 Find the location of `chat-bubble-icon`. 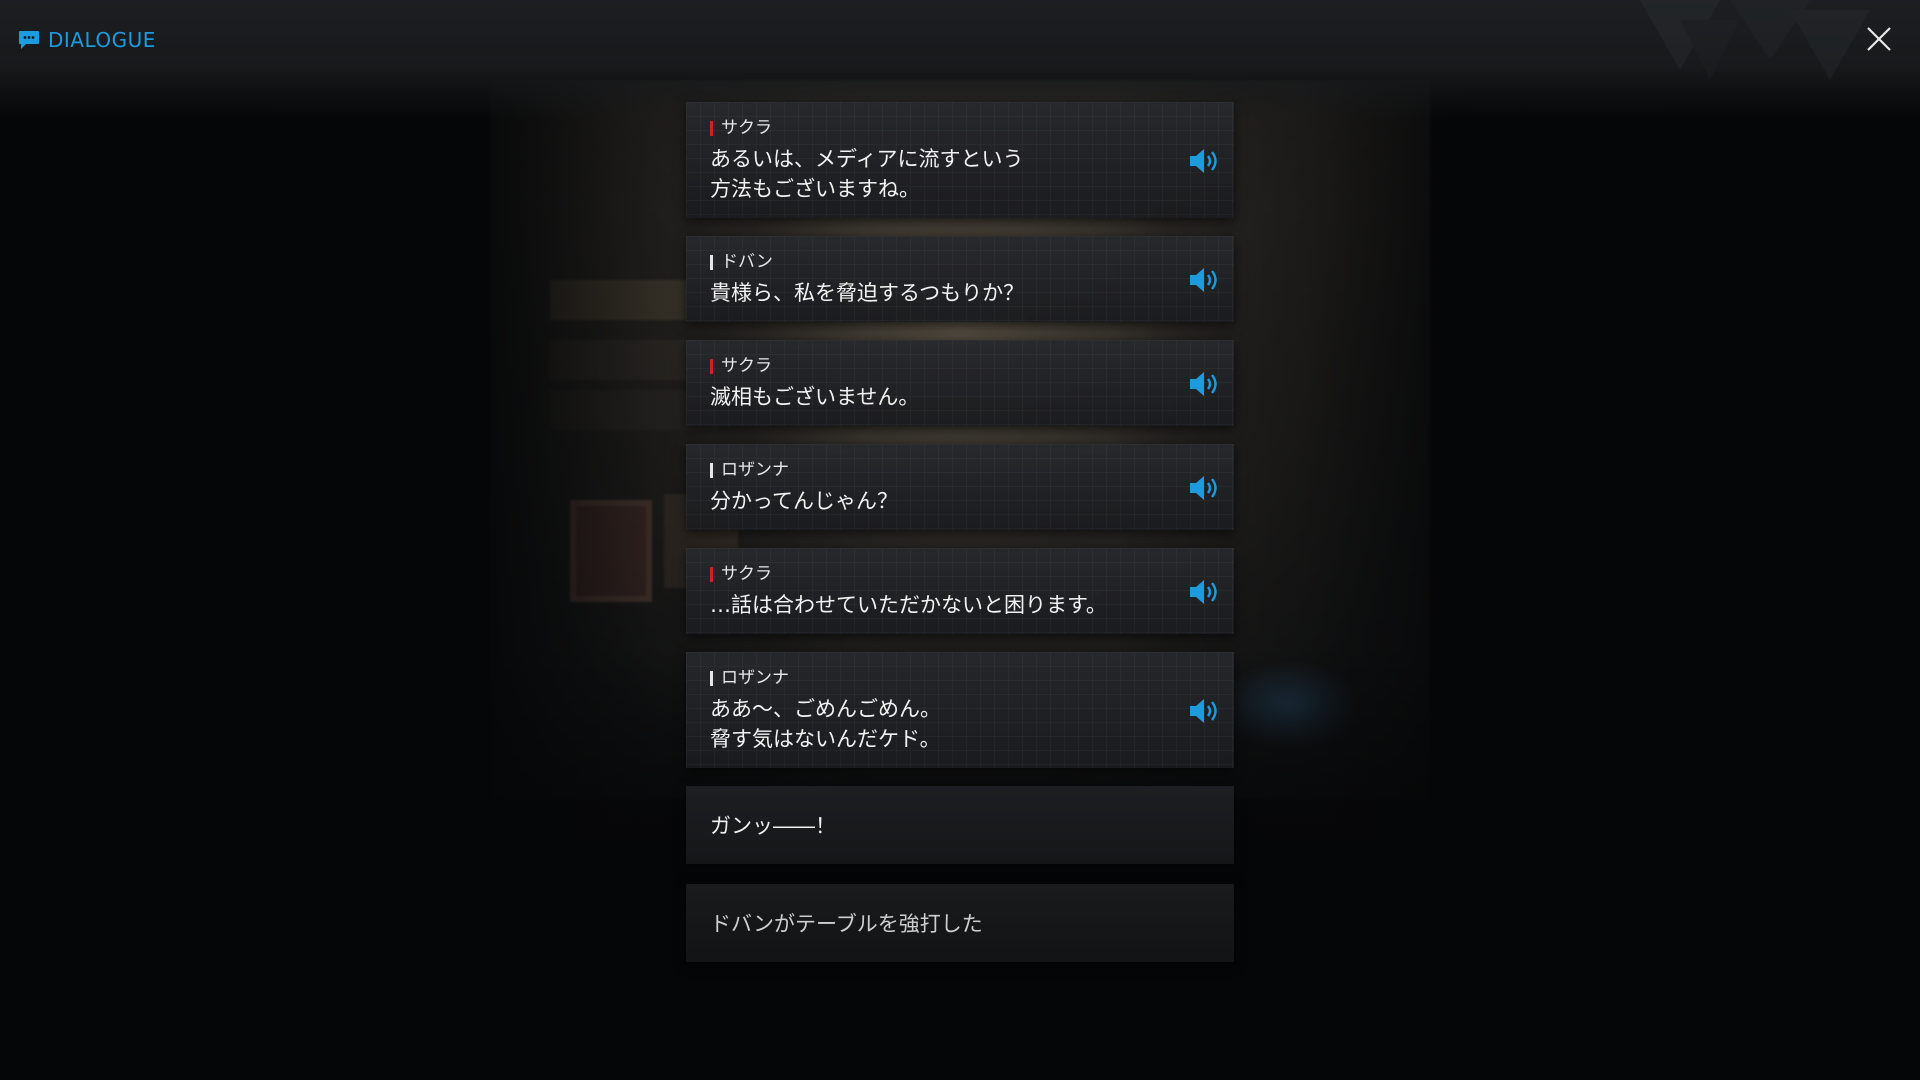

chat-bubble-icon is located at coordinates (29, 40).